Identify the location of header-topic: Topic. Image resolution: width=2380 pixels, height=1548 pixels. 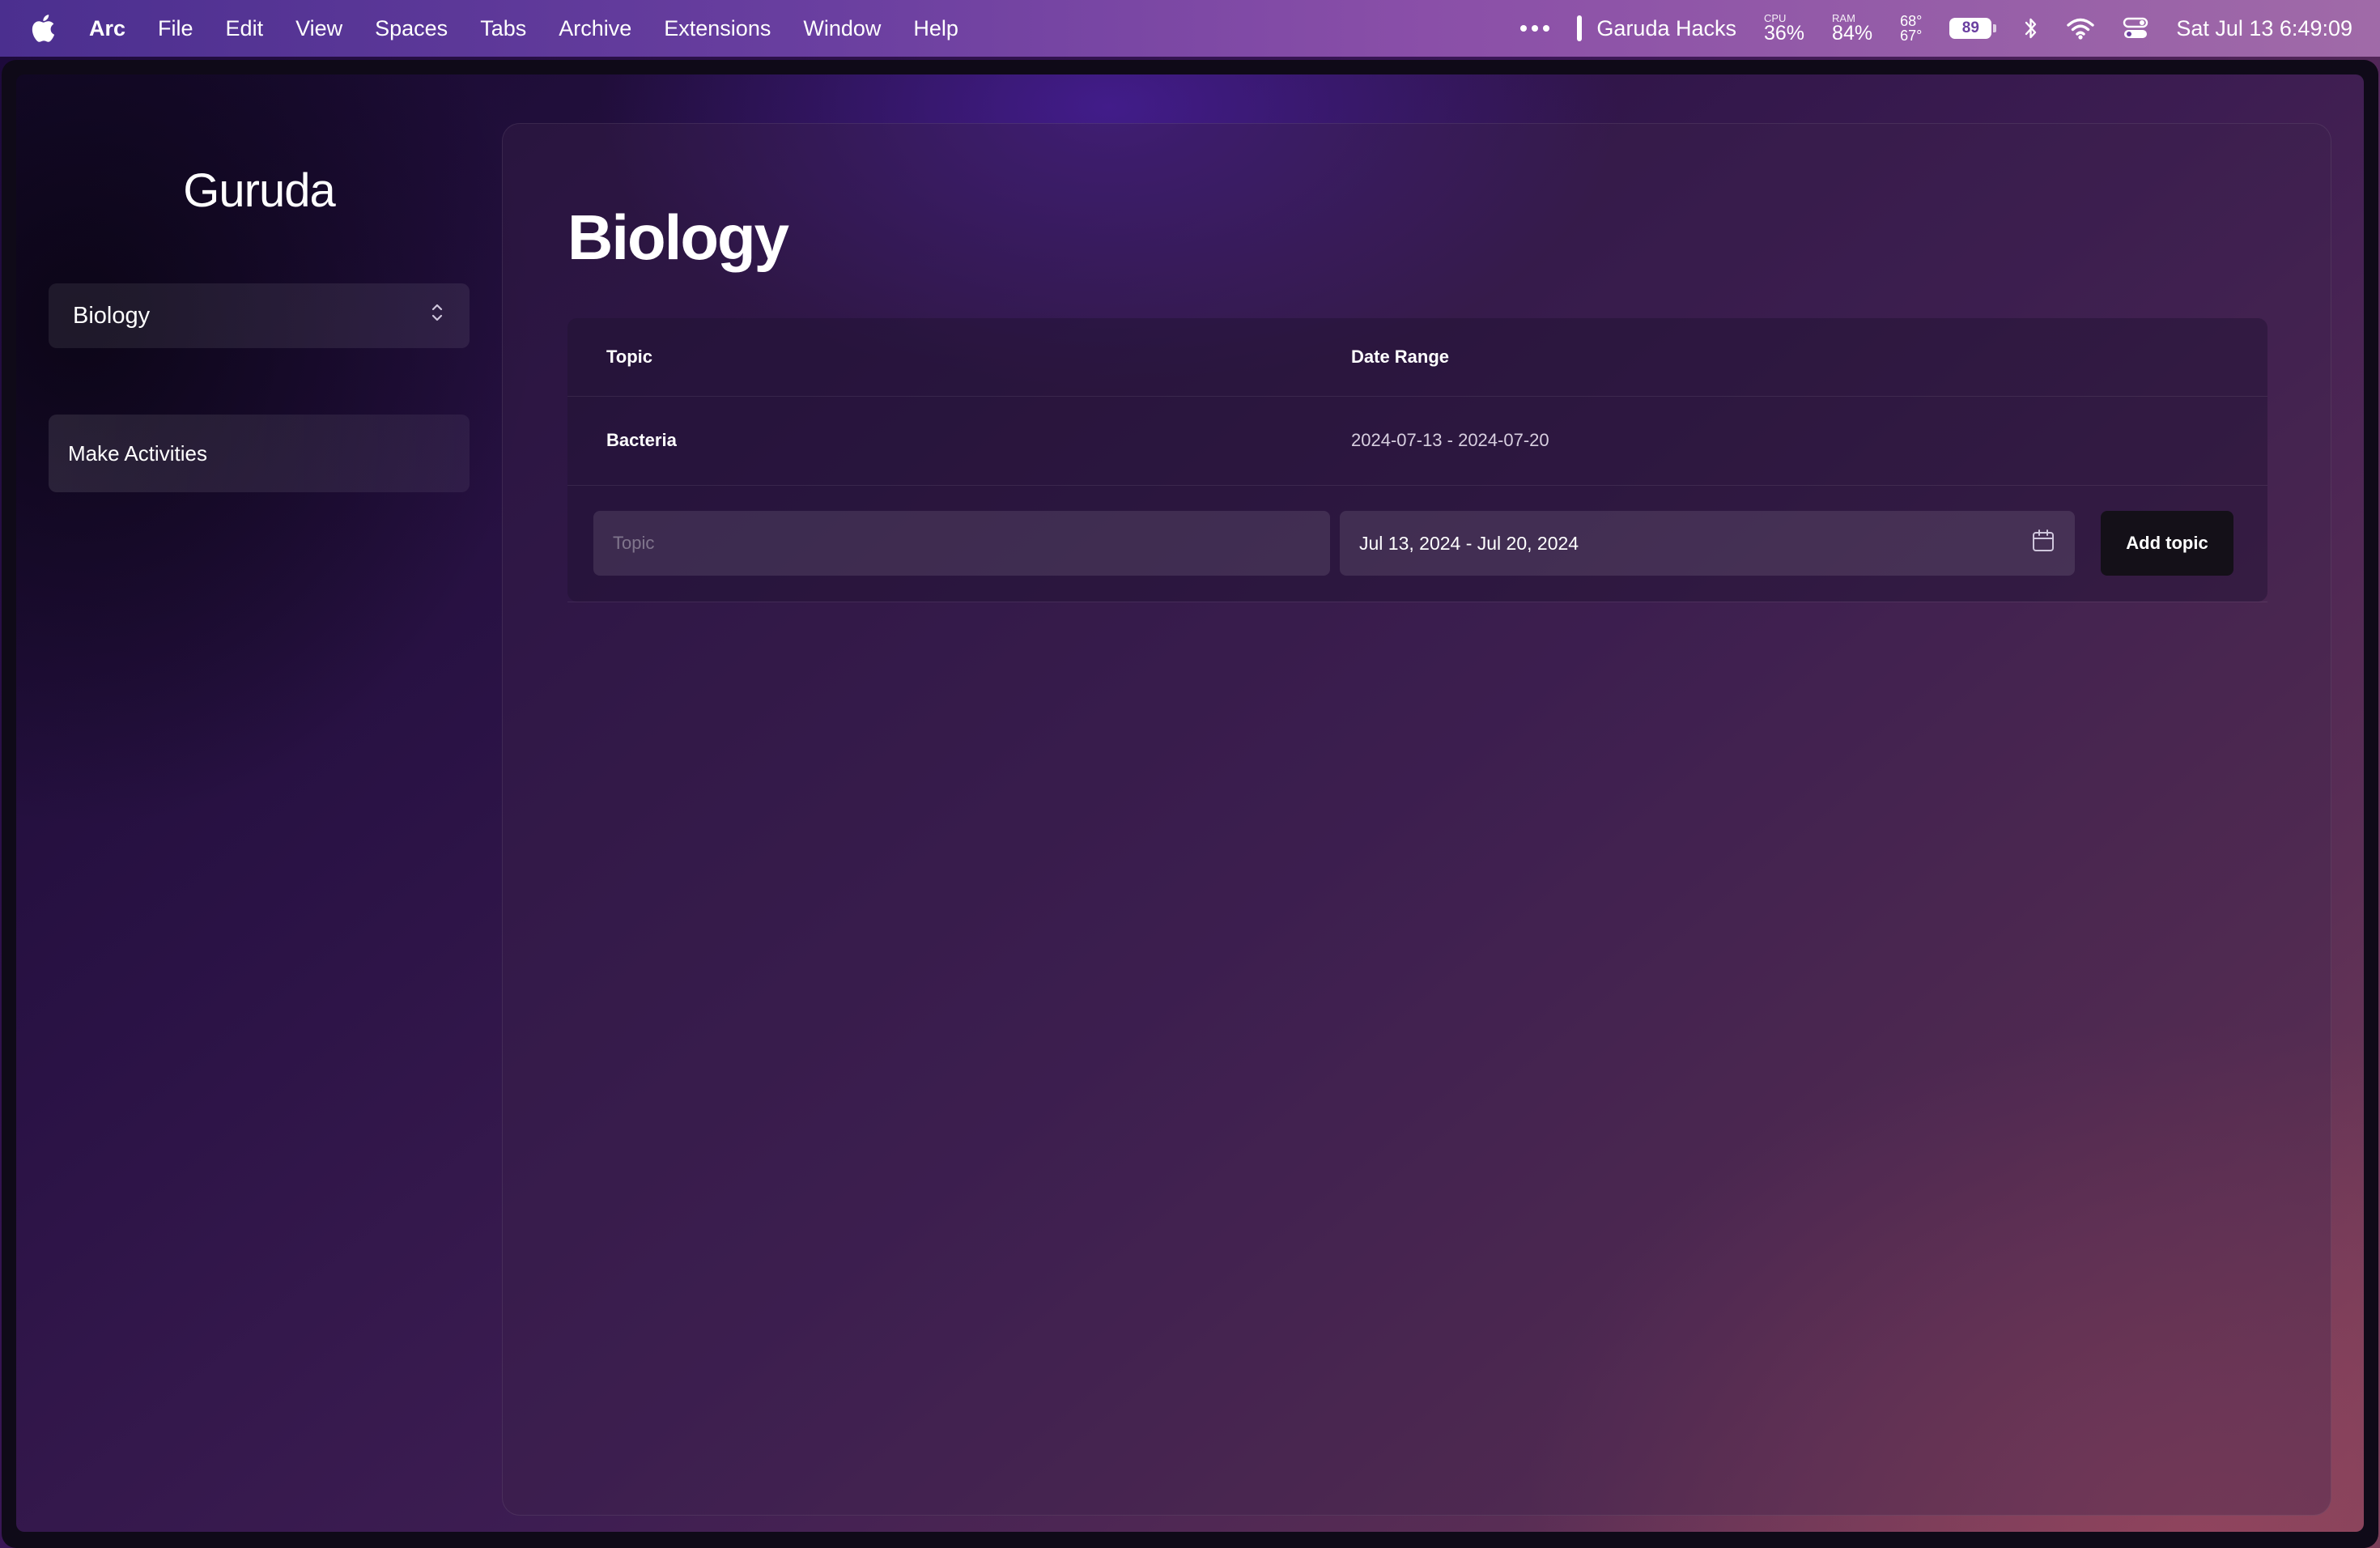
(629, 357).